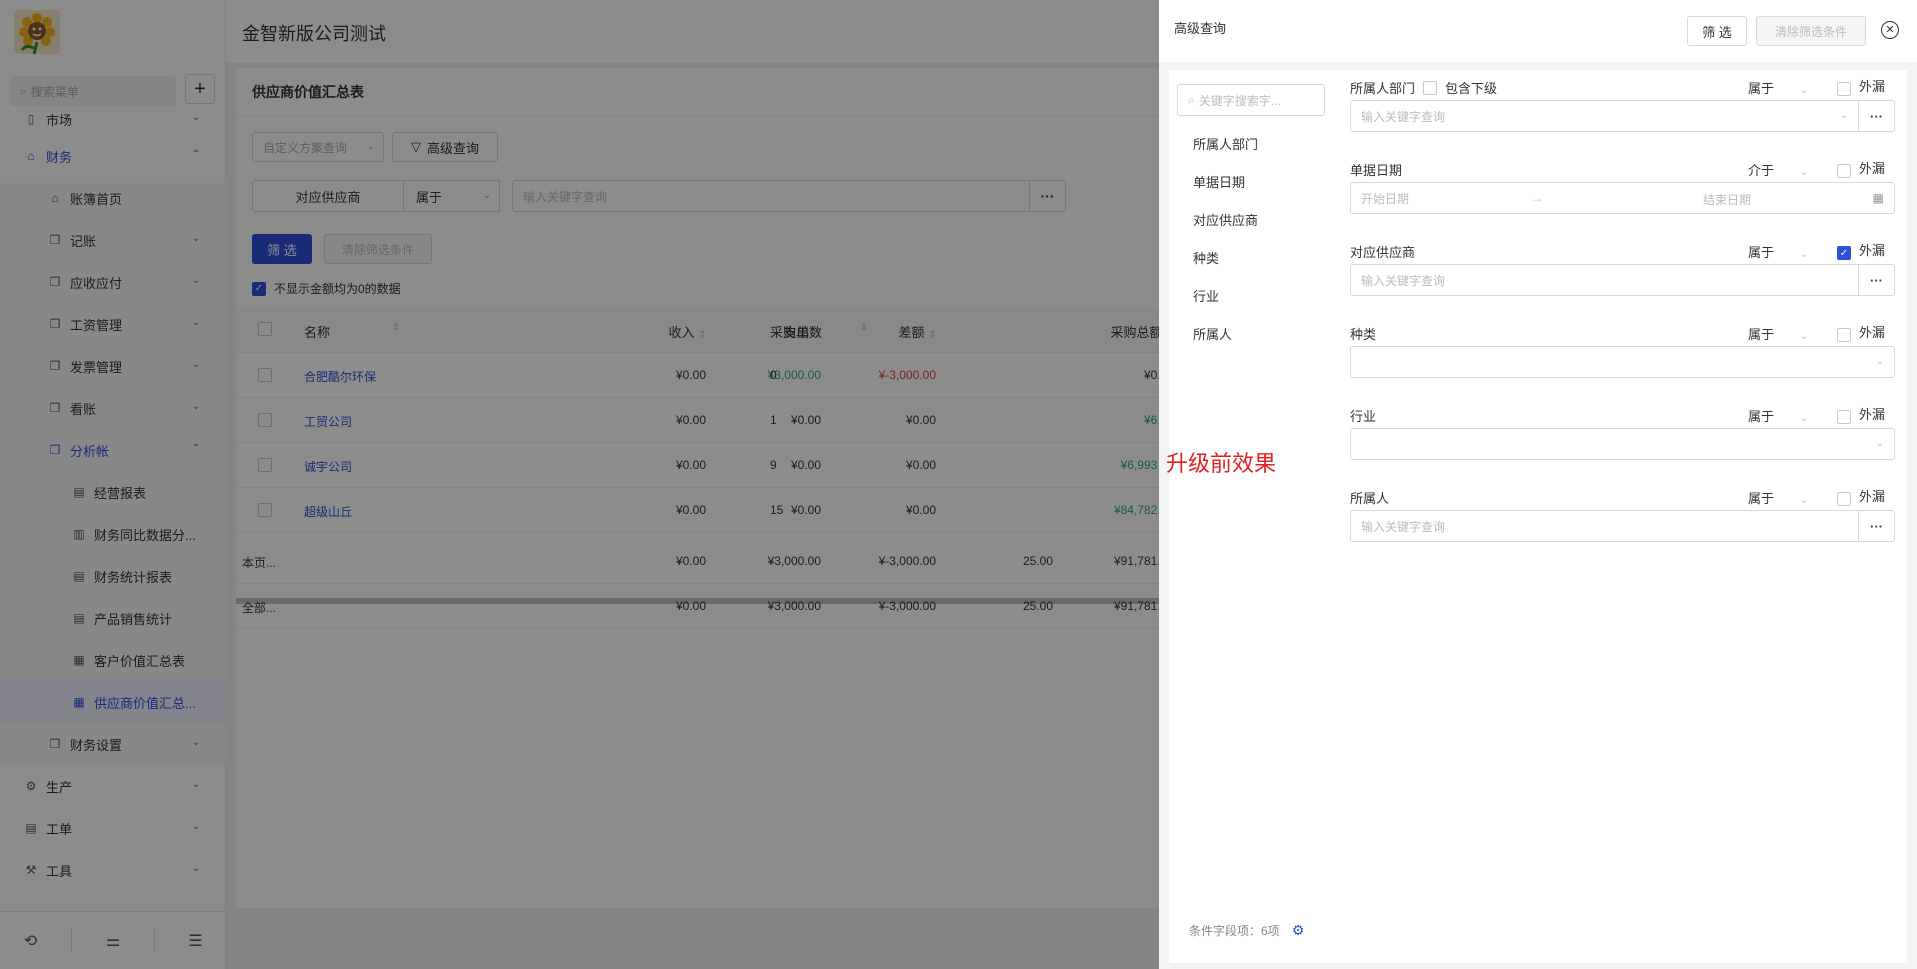 The image size is (1917, 969). Describe the element at coordinates (1778, 169) in the screenshot. I see `operator-select: 介于 ⌄` at that location.